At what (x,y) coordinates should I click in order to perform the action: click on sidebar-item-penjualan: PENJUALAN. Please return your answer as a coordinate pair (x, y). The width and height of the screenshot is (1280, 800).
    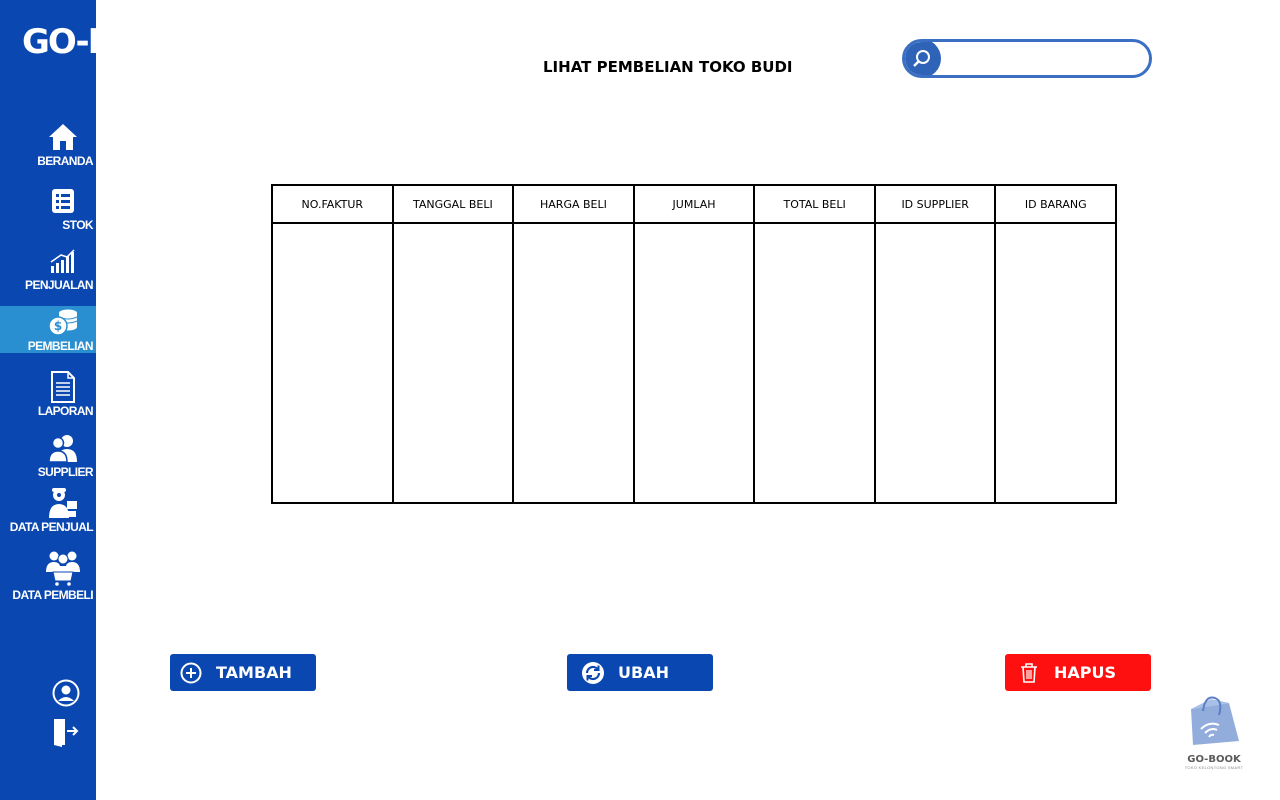
    Looking at the image, I should click on (48, 268).